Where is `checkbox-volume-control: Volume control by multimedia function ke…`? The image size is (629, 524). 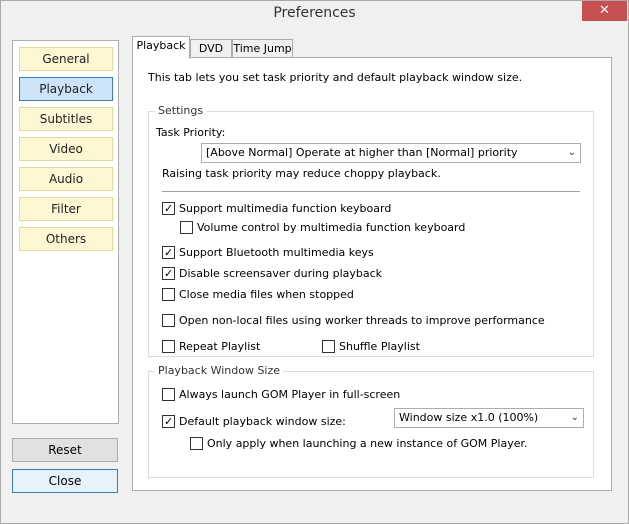
checkbox-volume-control: Volume control by multimedia function ke… is located at coordinates (322, 227).